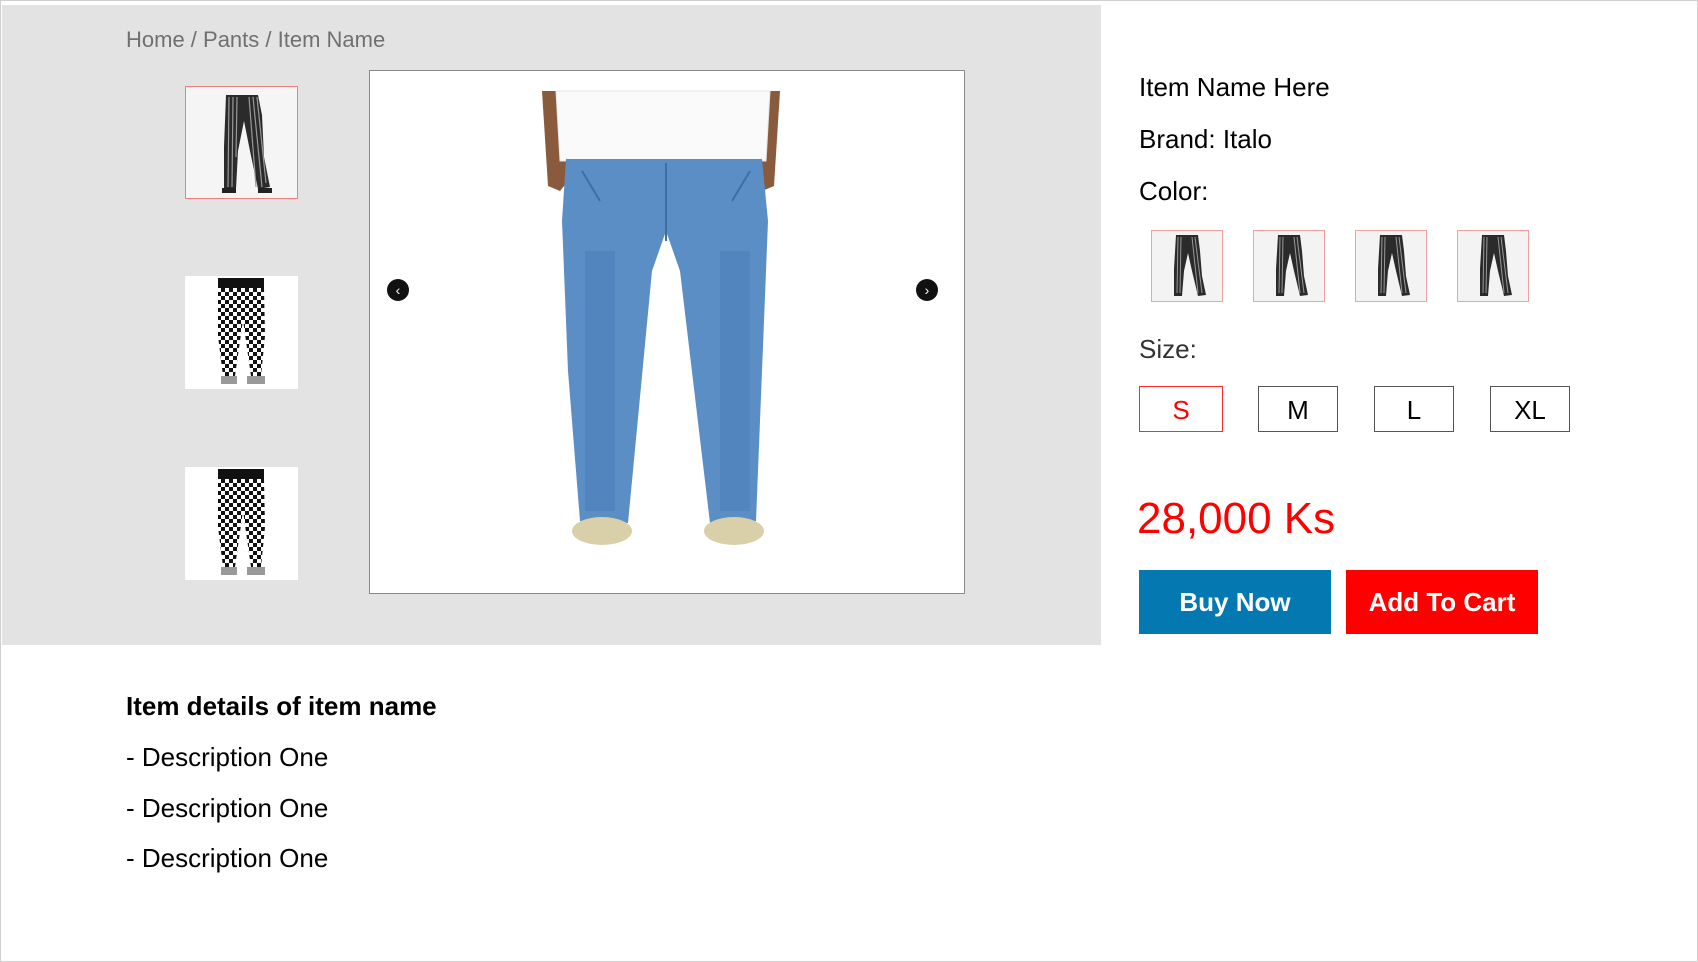 The image size is (1698, 962). I want to click on chevron-left-icon: ‹, so click(398, 290).